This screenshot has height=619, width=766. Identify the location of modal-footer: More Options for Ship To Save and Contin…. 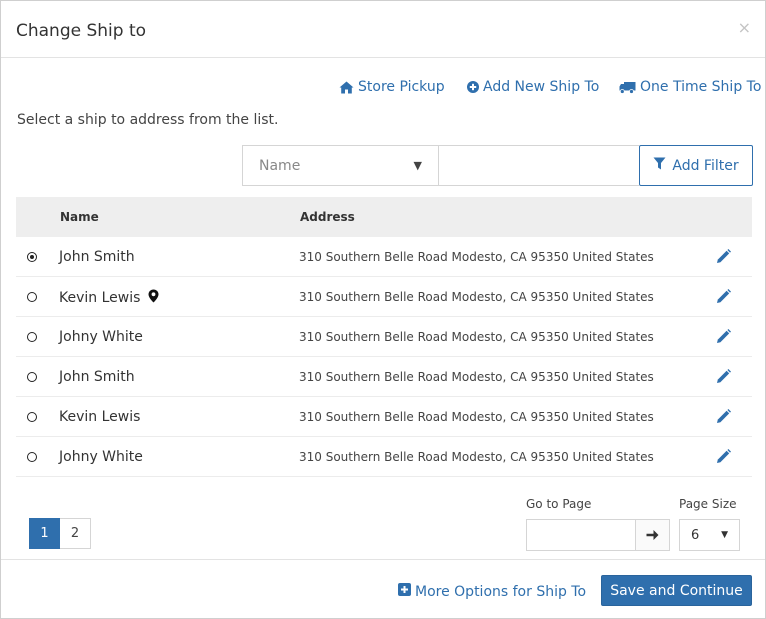
(383, 589).